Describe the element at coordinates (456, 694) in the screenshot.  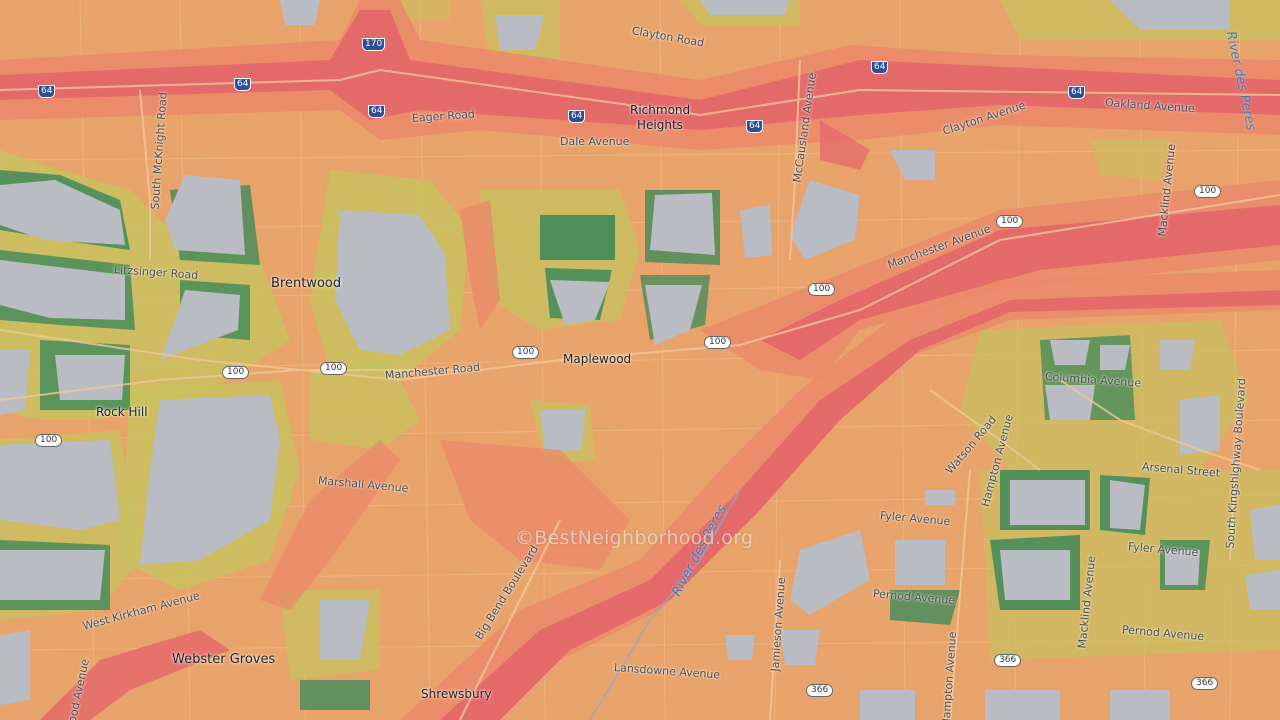
I see `place-shrewsbury: Shrewsbury` at that location.